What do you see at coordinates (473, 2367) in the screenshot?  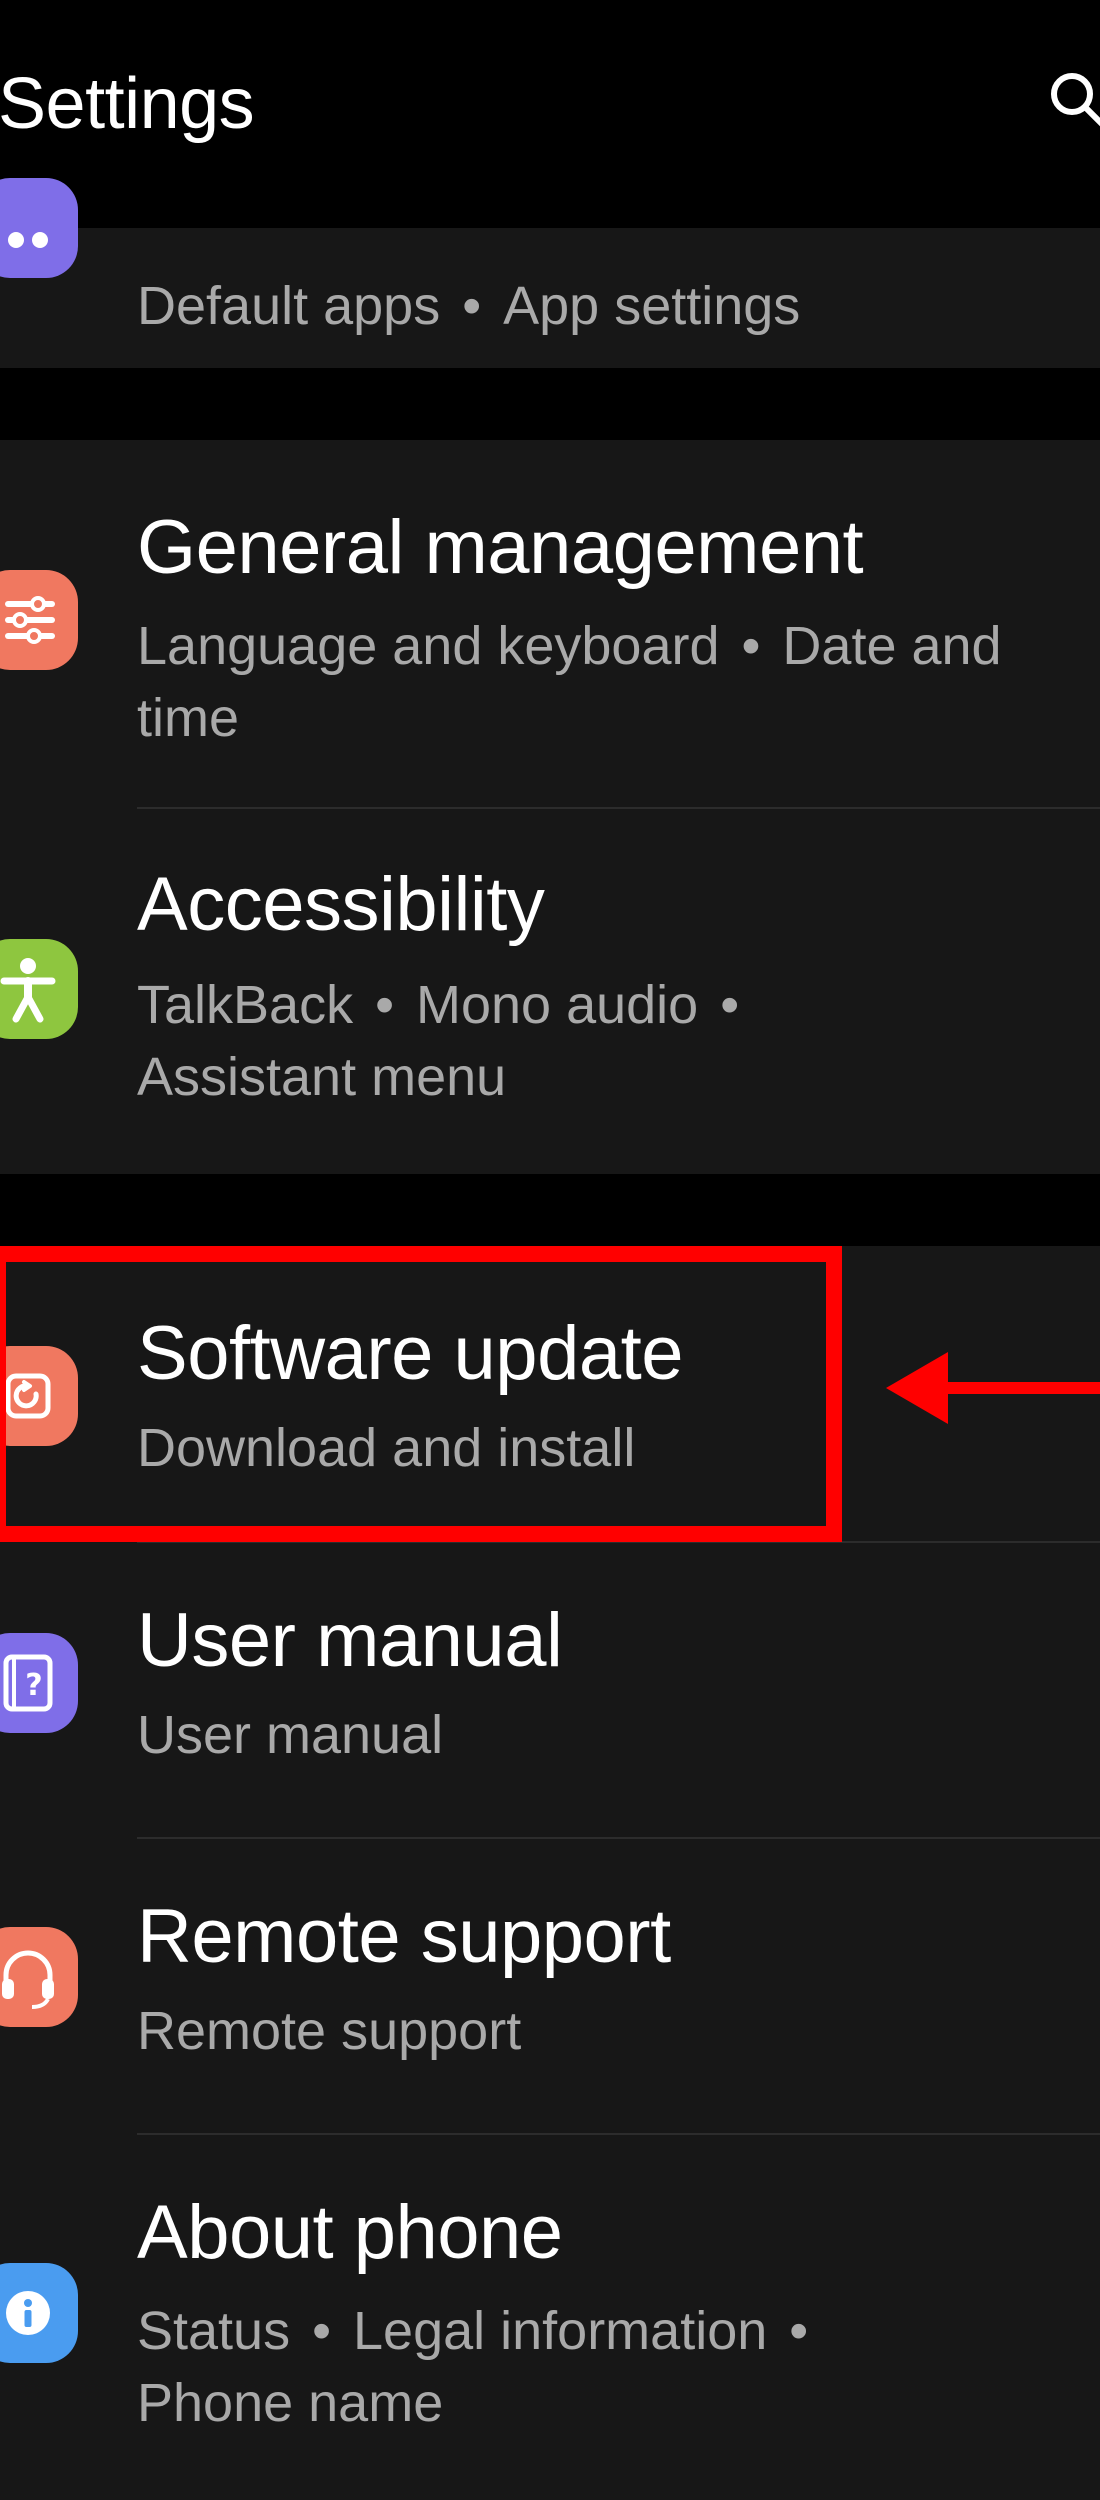 I see `settings-item-subtitle: Status • Legal information • Phone name` at bounding box center [473, 2367].